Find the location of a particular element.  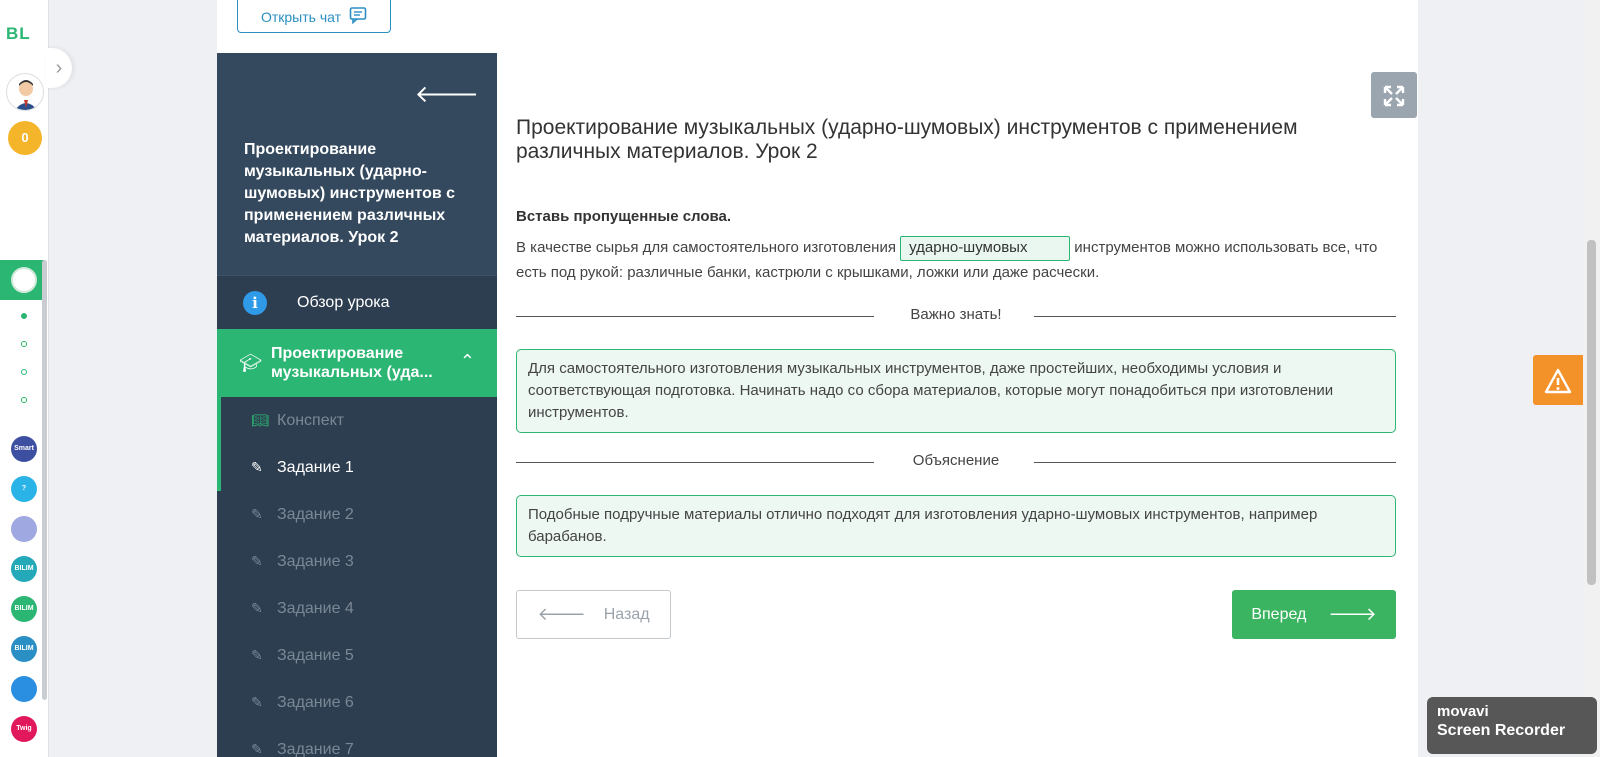

important-heading: Важно знать! is located at coordinates (956, 314).